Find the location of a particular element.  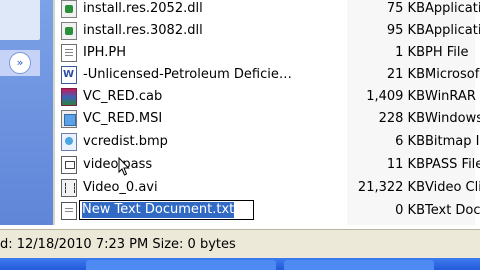

video-clip-icon is located at coordinates (69, 188).